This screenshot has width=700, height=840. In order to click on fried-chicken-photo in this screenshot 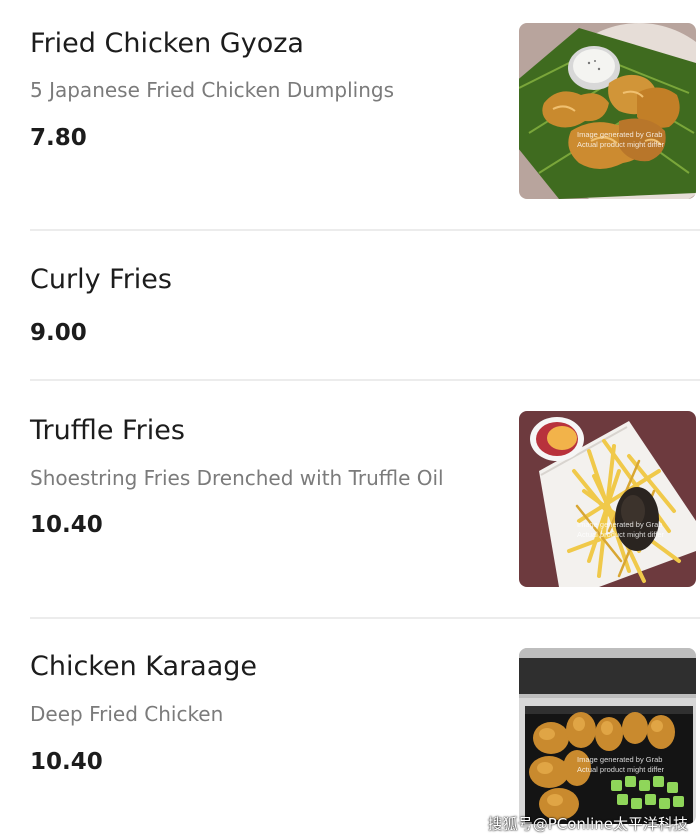, I will do `click(607, 111)`.